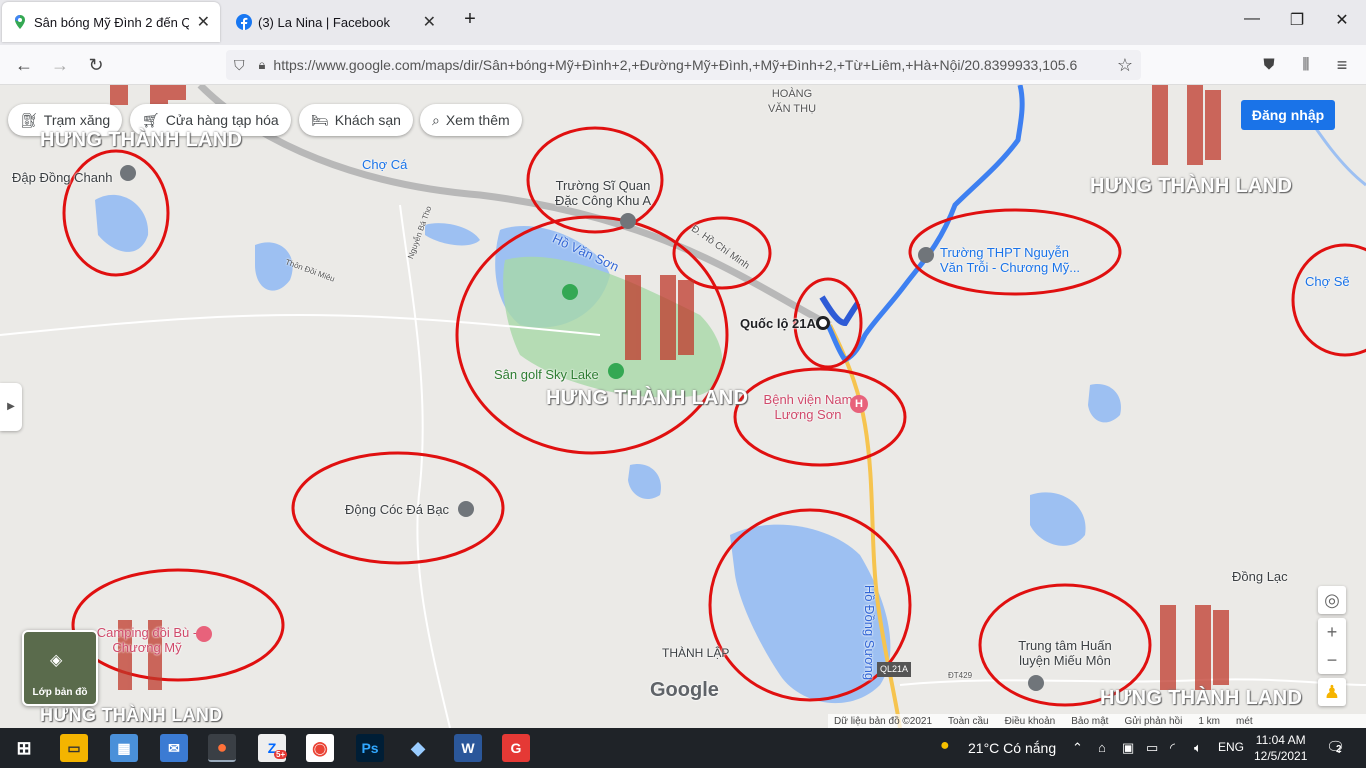 The height and width of the screenshot is (768, 1366). What do you see at coordinates (1128, 748) in the screenshot?
I see `tray-app-icon: ▣` at bounding box center [1128, 748].